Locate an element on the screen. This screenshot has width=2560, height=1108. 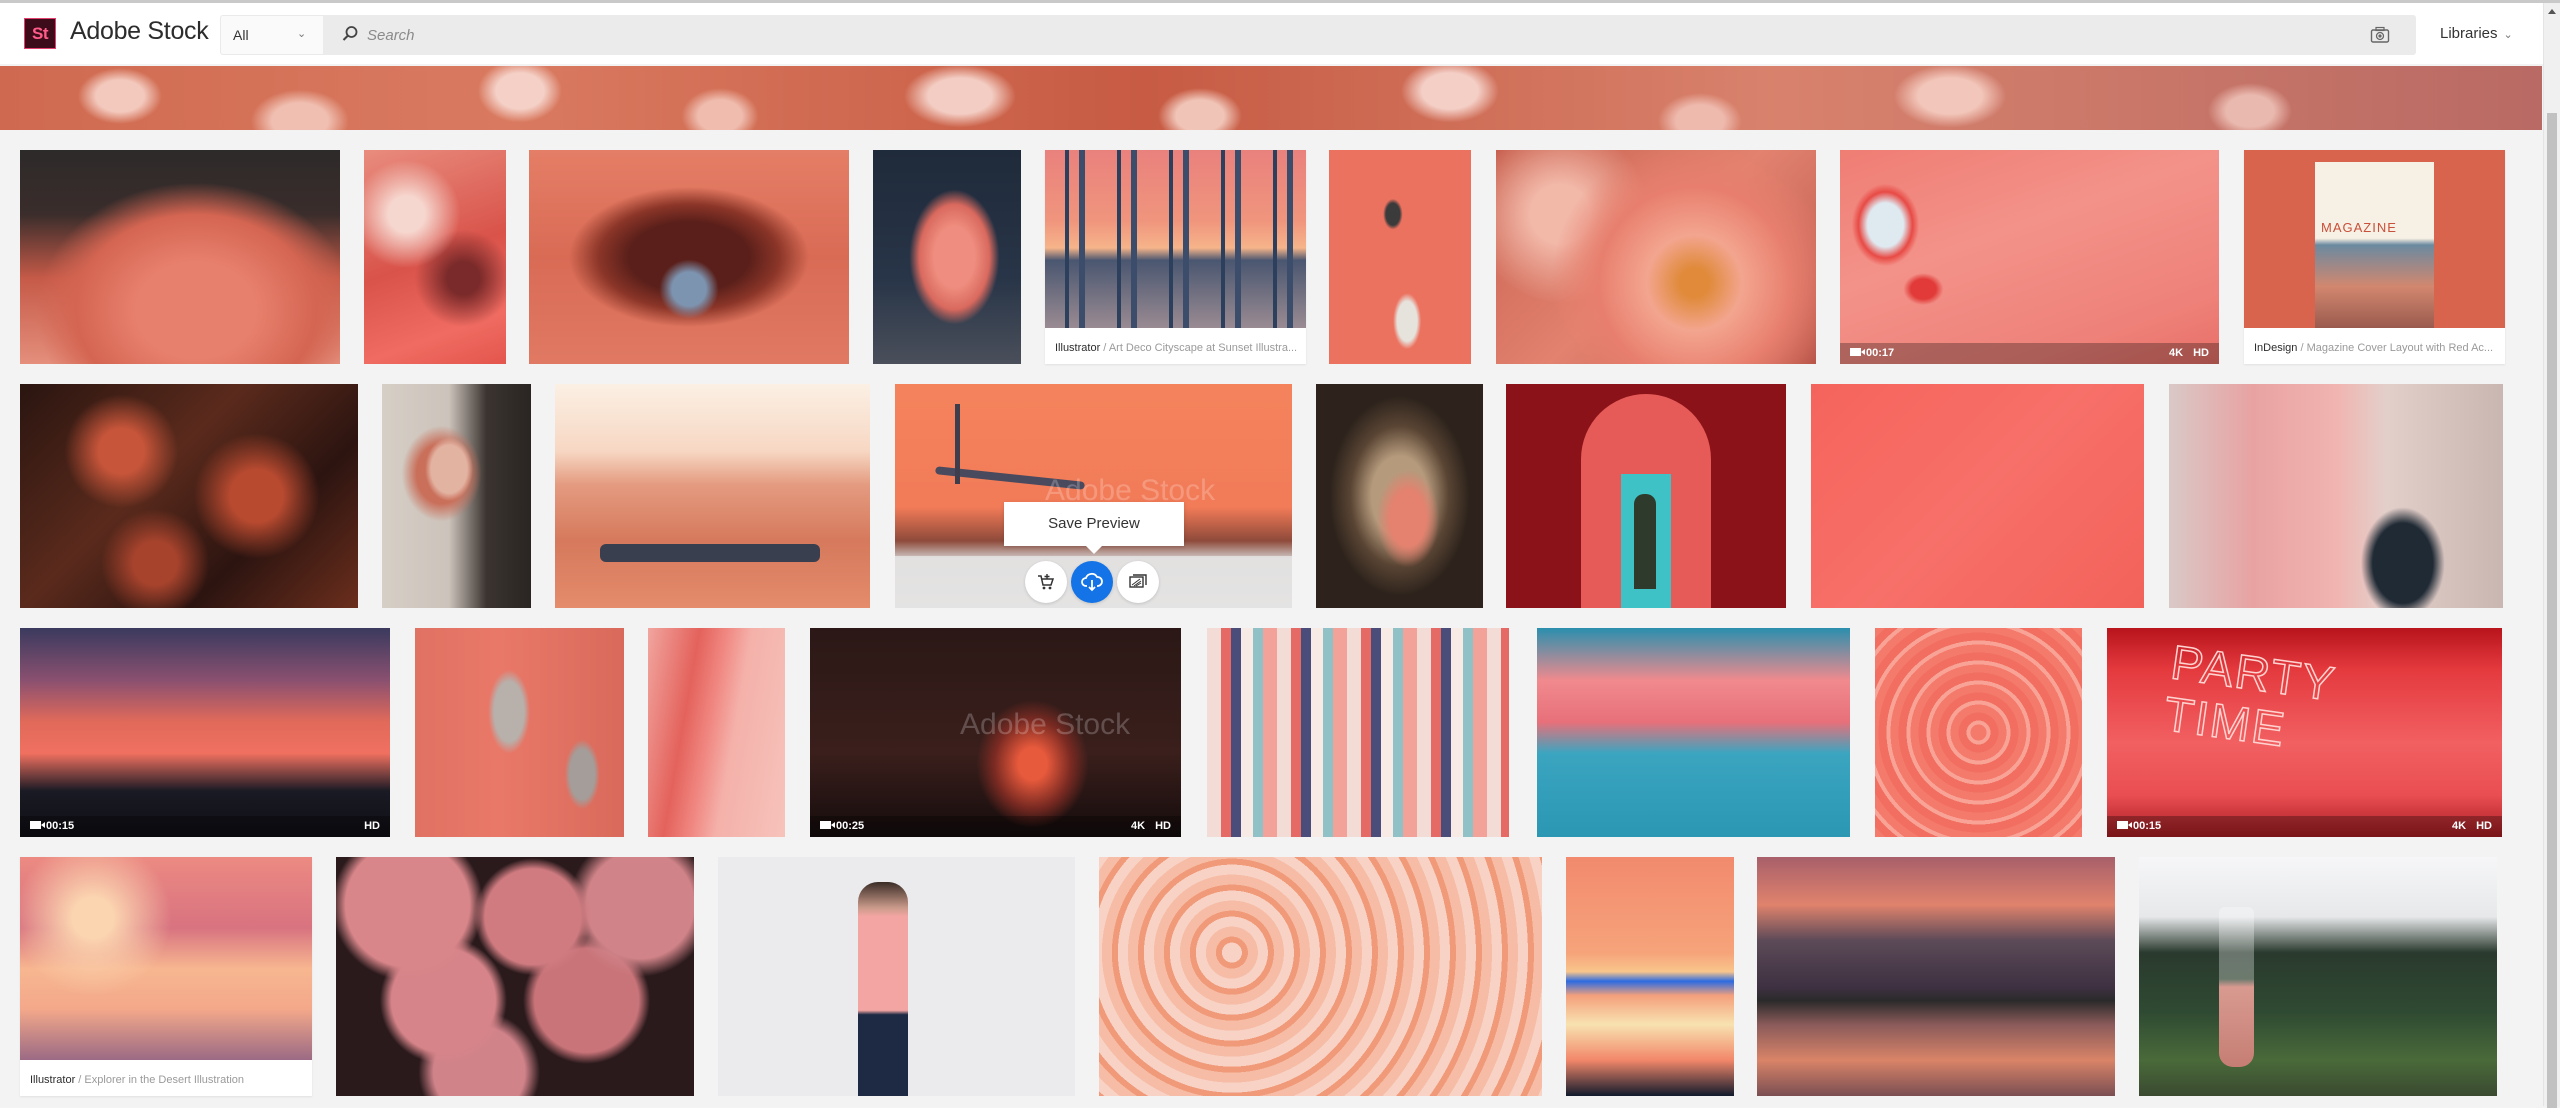
image-tile-fireworks-video: Adobe Stock 00:25 4K HD is located at coordinates (995, 732).